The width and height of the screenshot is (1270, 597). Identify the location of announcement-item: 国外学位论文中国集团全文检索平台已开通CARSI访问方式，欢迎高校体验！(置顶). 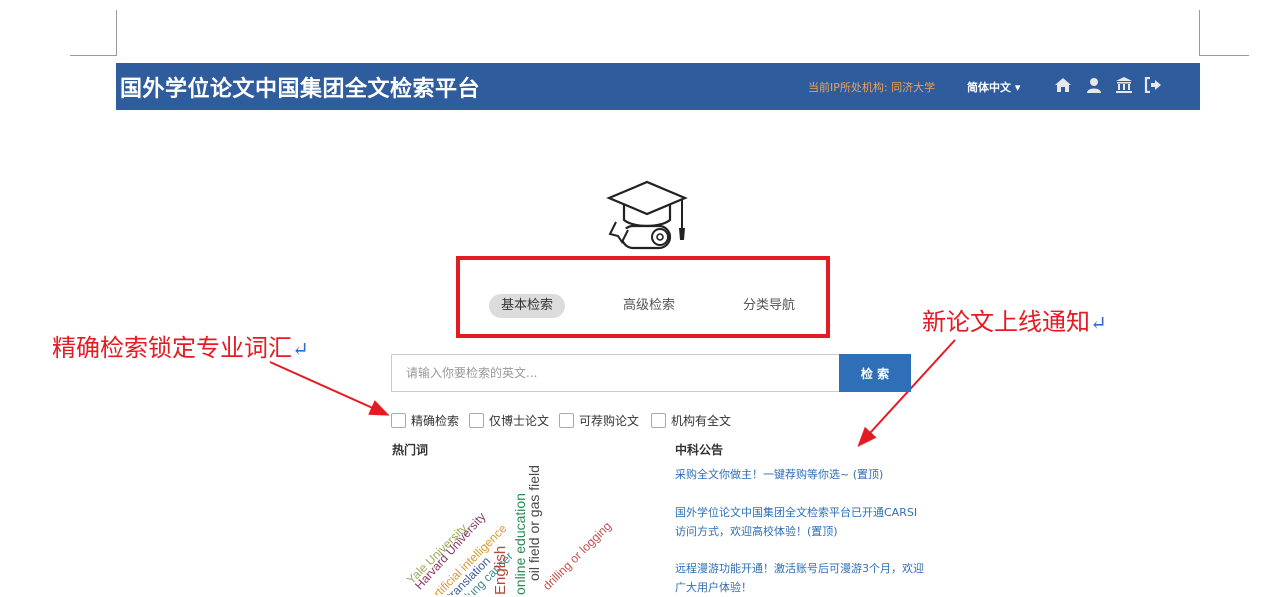
(800, 522).